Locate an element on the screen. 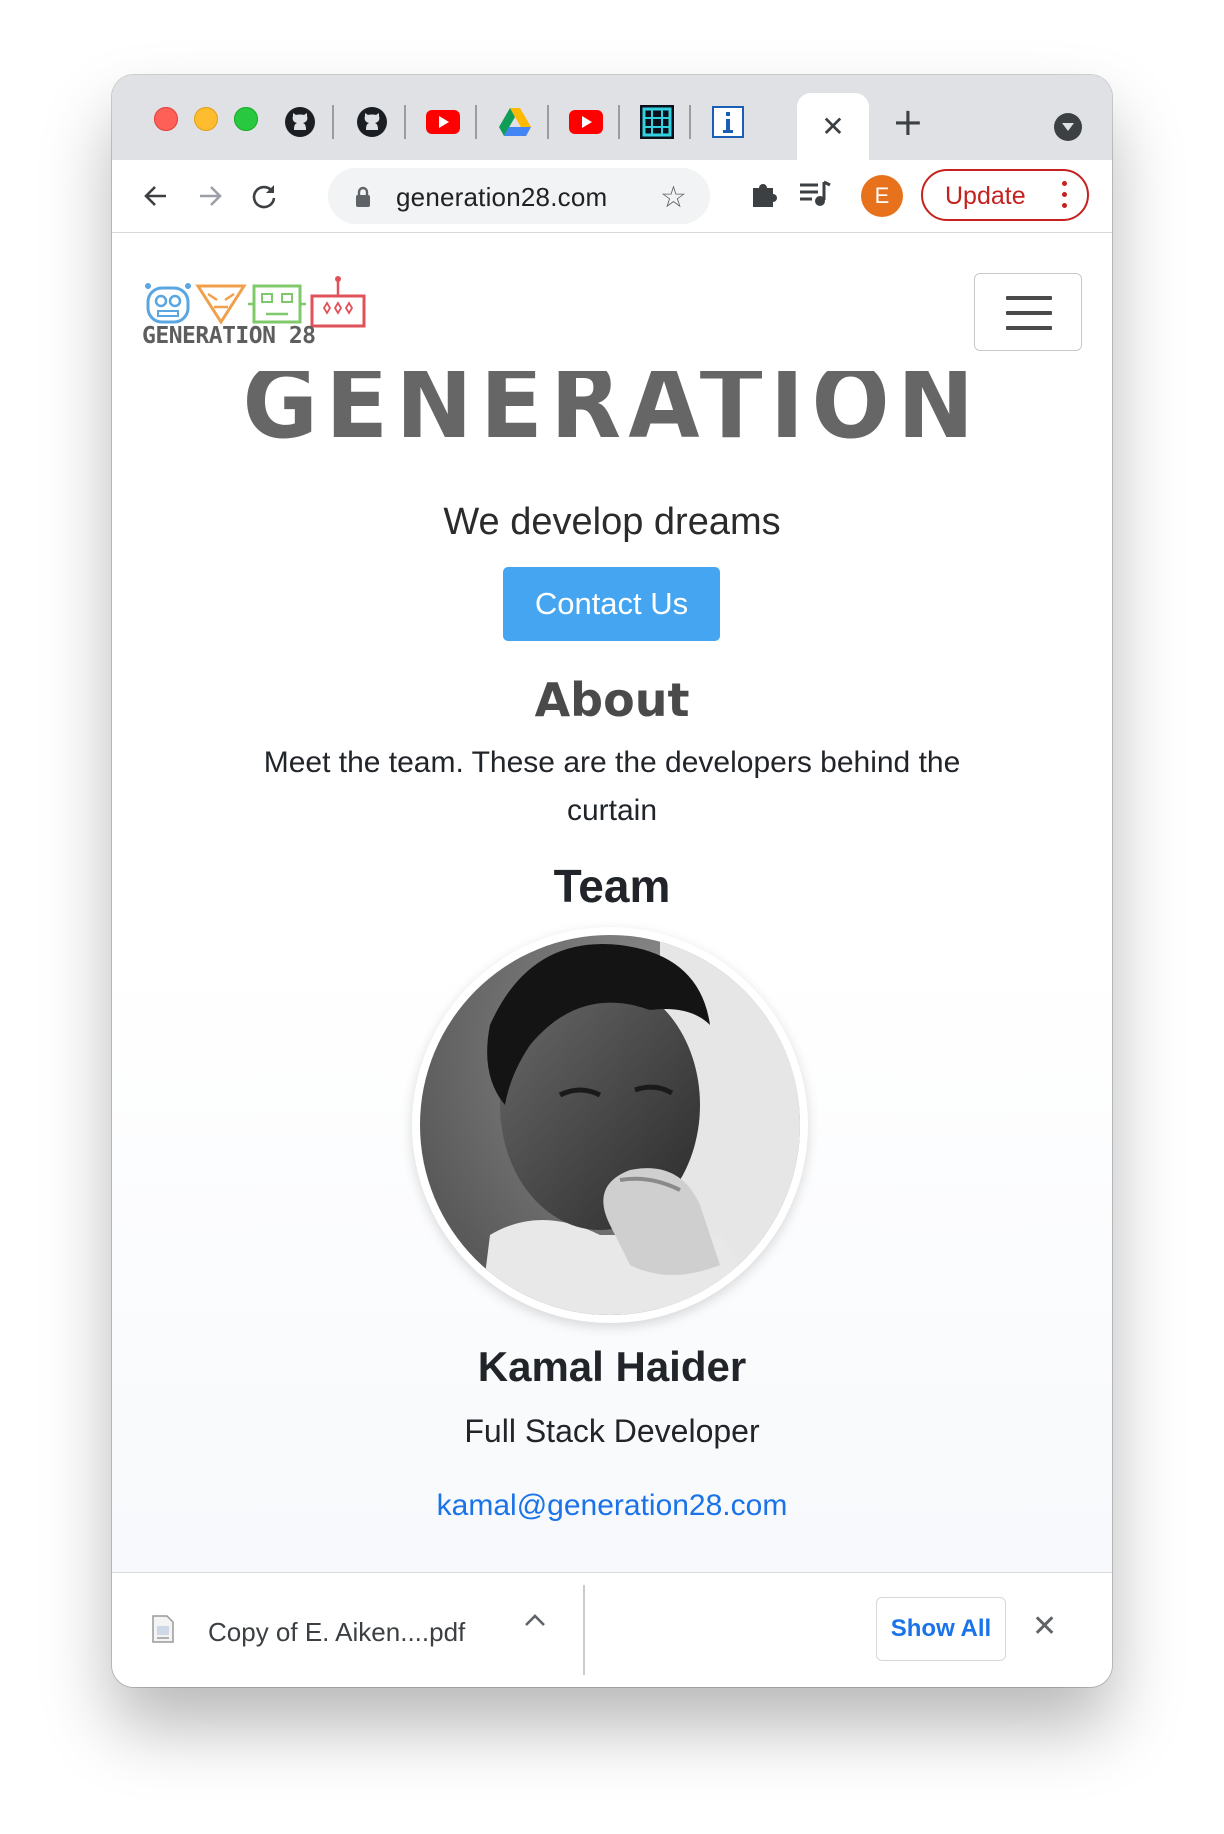 The width and height of the screenshot is (1224, 1834). grid-app-icon is located at coordinates (657, 122).